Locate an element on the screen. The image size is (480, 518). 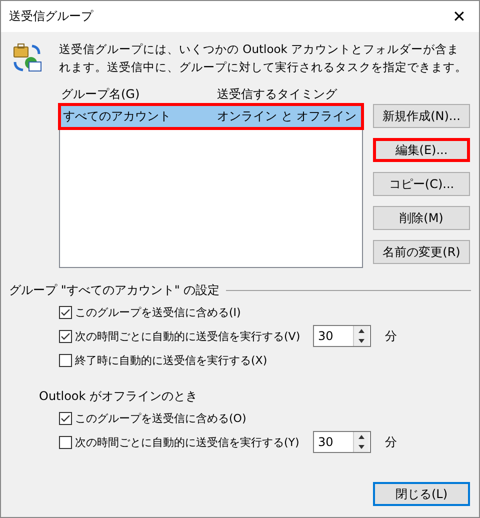
checkbox-label: 終了時に自動的に送受信を実行する(X) is located at coordinates (171, 360).